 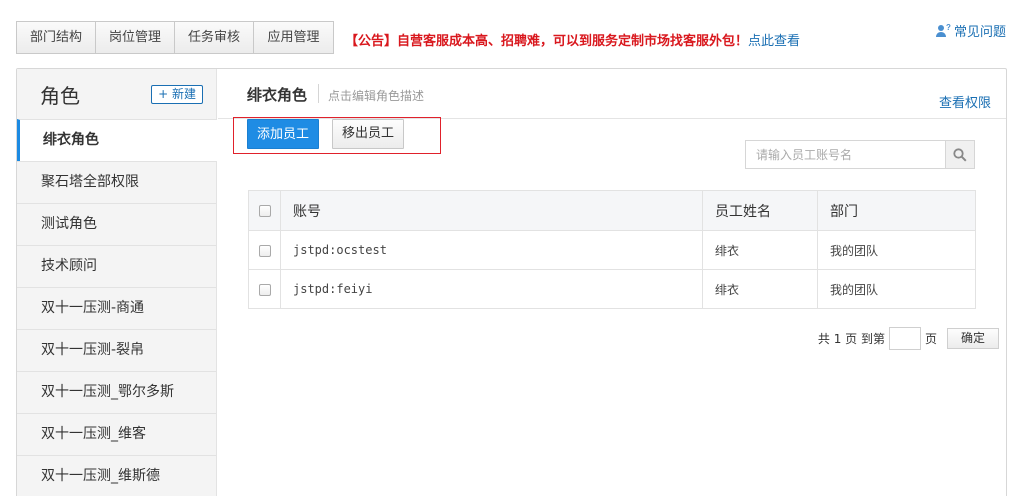 What do you see at coordinates (491, 289) in the screenshot?
I see `cell-account: jstpd:feiyi` at bounding box center [491, 289].